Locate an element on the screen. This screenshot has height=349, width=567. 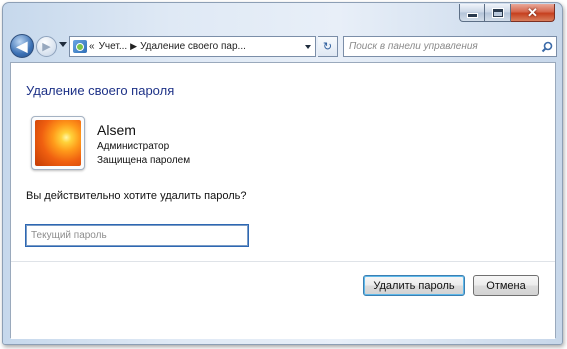
close-button: ✕ is located at coordinates (533, 13).